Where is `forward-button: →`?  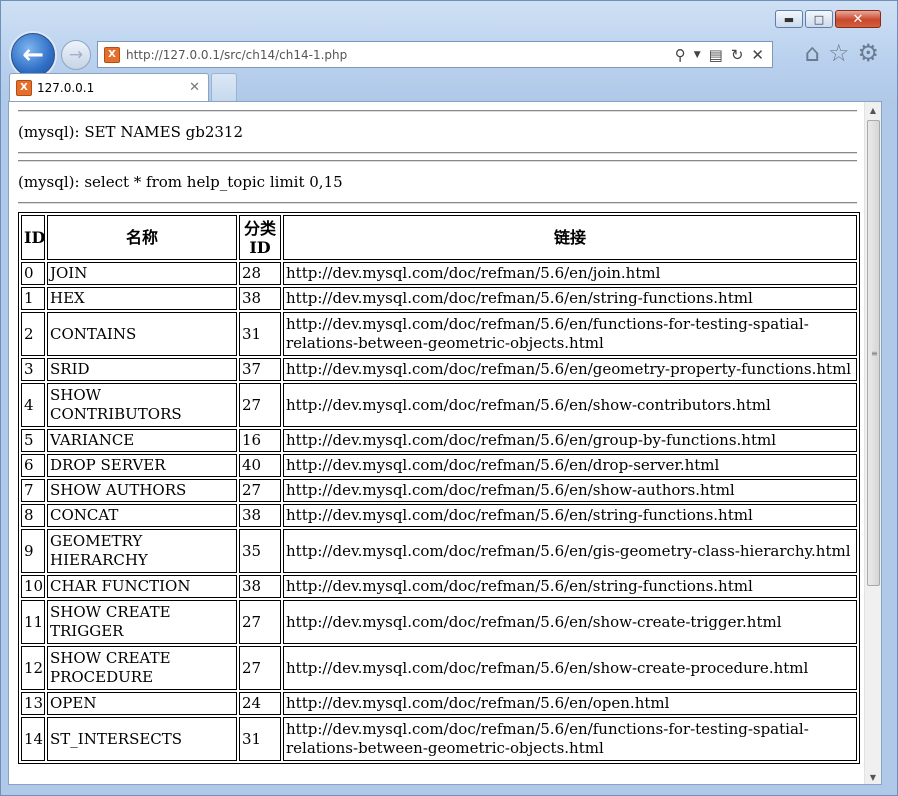
forward-button: → is located at coordinates (76, 55).